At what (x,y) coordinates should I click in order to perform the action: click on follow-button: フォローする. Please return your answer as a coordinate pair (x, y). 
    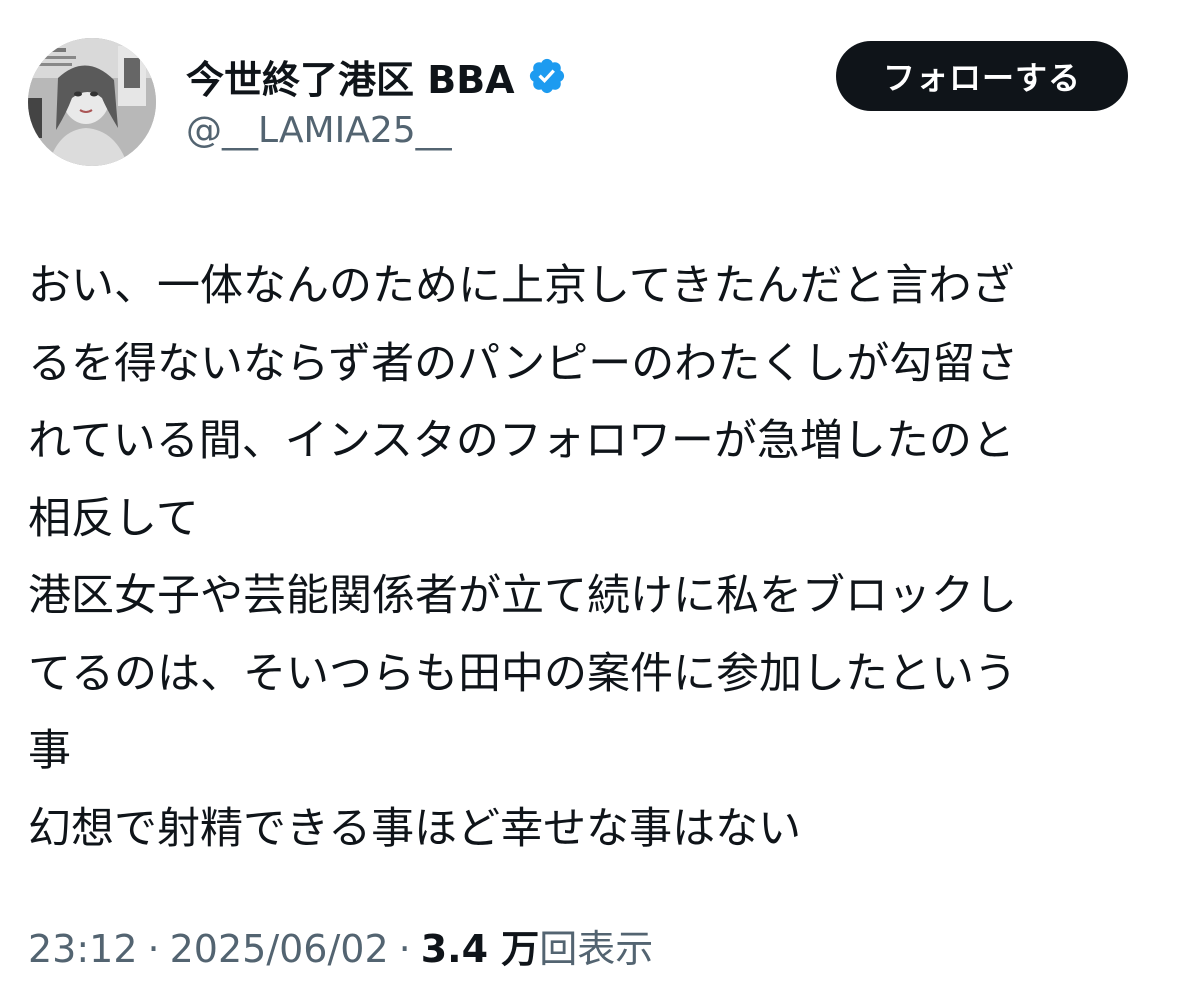
    Looking at the image, I should click on (982, 76).